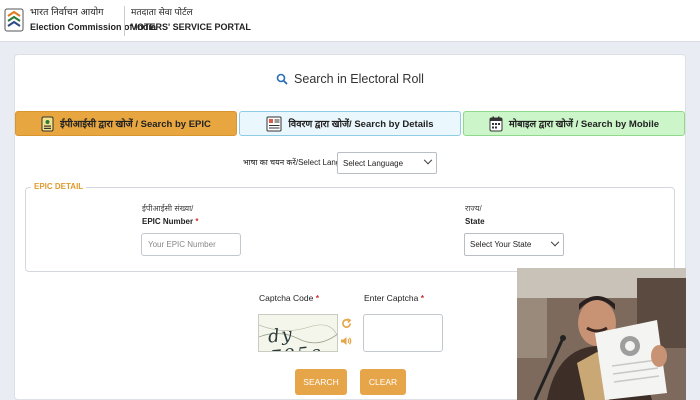 The height and width of the screenshot is (400, 700). I want to click on epic-number-input: Your EPIC Number, so click(191, 244).